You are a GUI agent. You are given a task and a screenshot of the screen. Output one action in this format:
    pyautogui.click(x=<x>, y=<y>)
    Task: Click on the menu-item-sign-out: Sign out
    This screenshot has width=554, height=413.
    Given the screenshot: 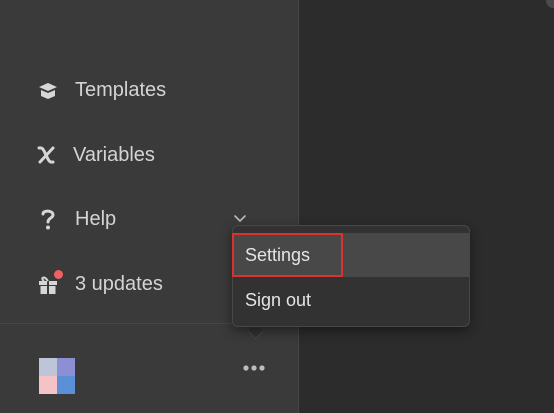 What is the action you would take?
    pyautogui.click(x=351, y=300)
    